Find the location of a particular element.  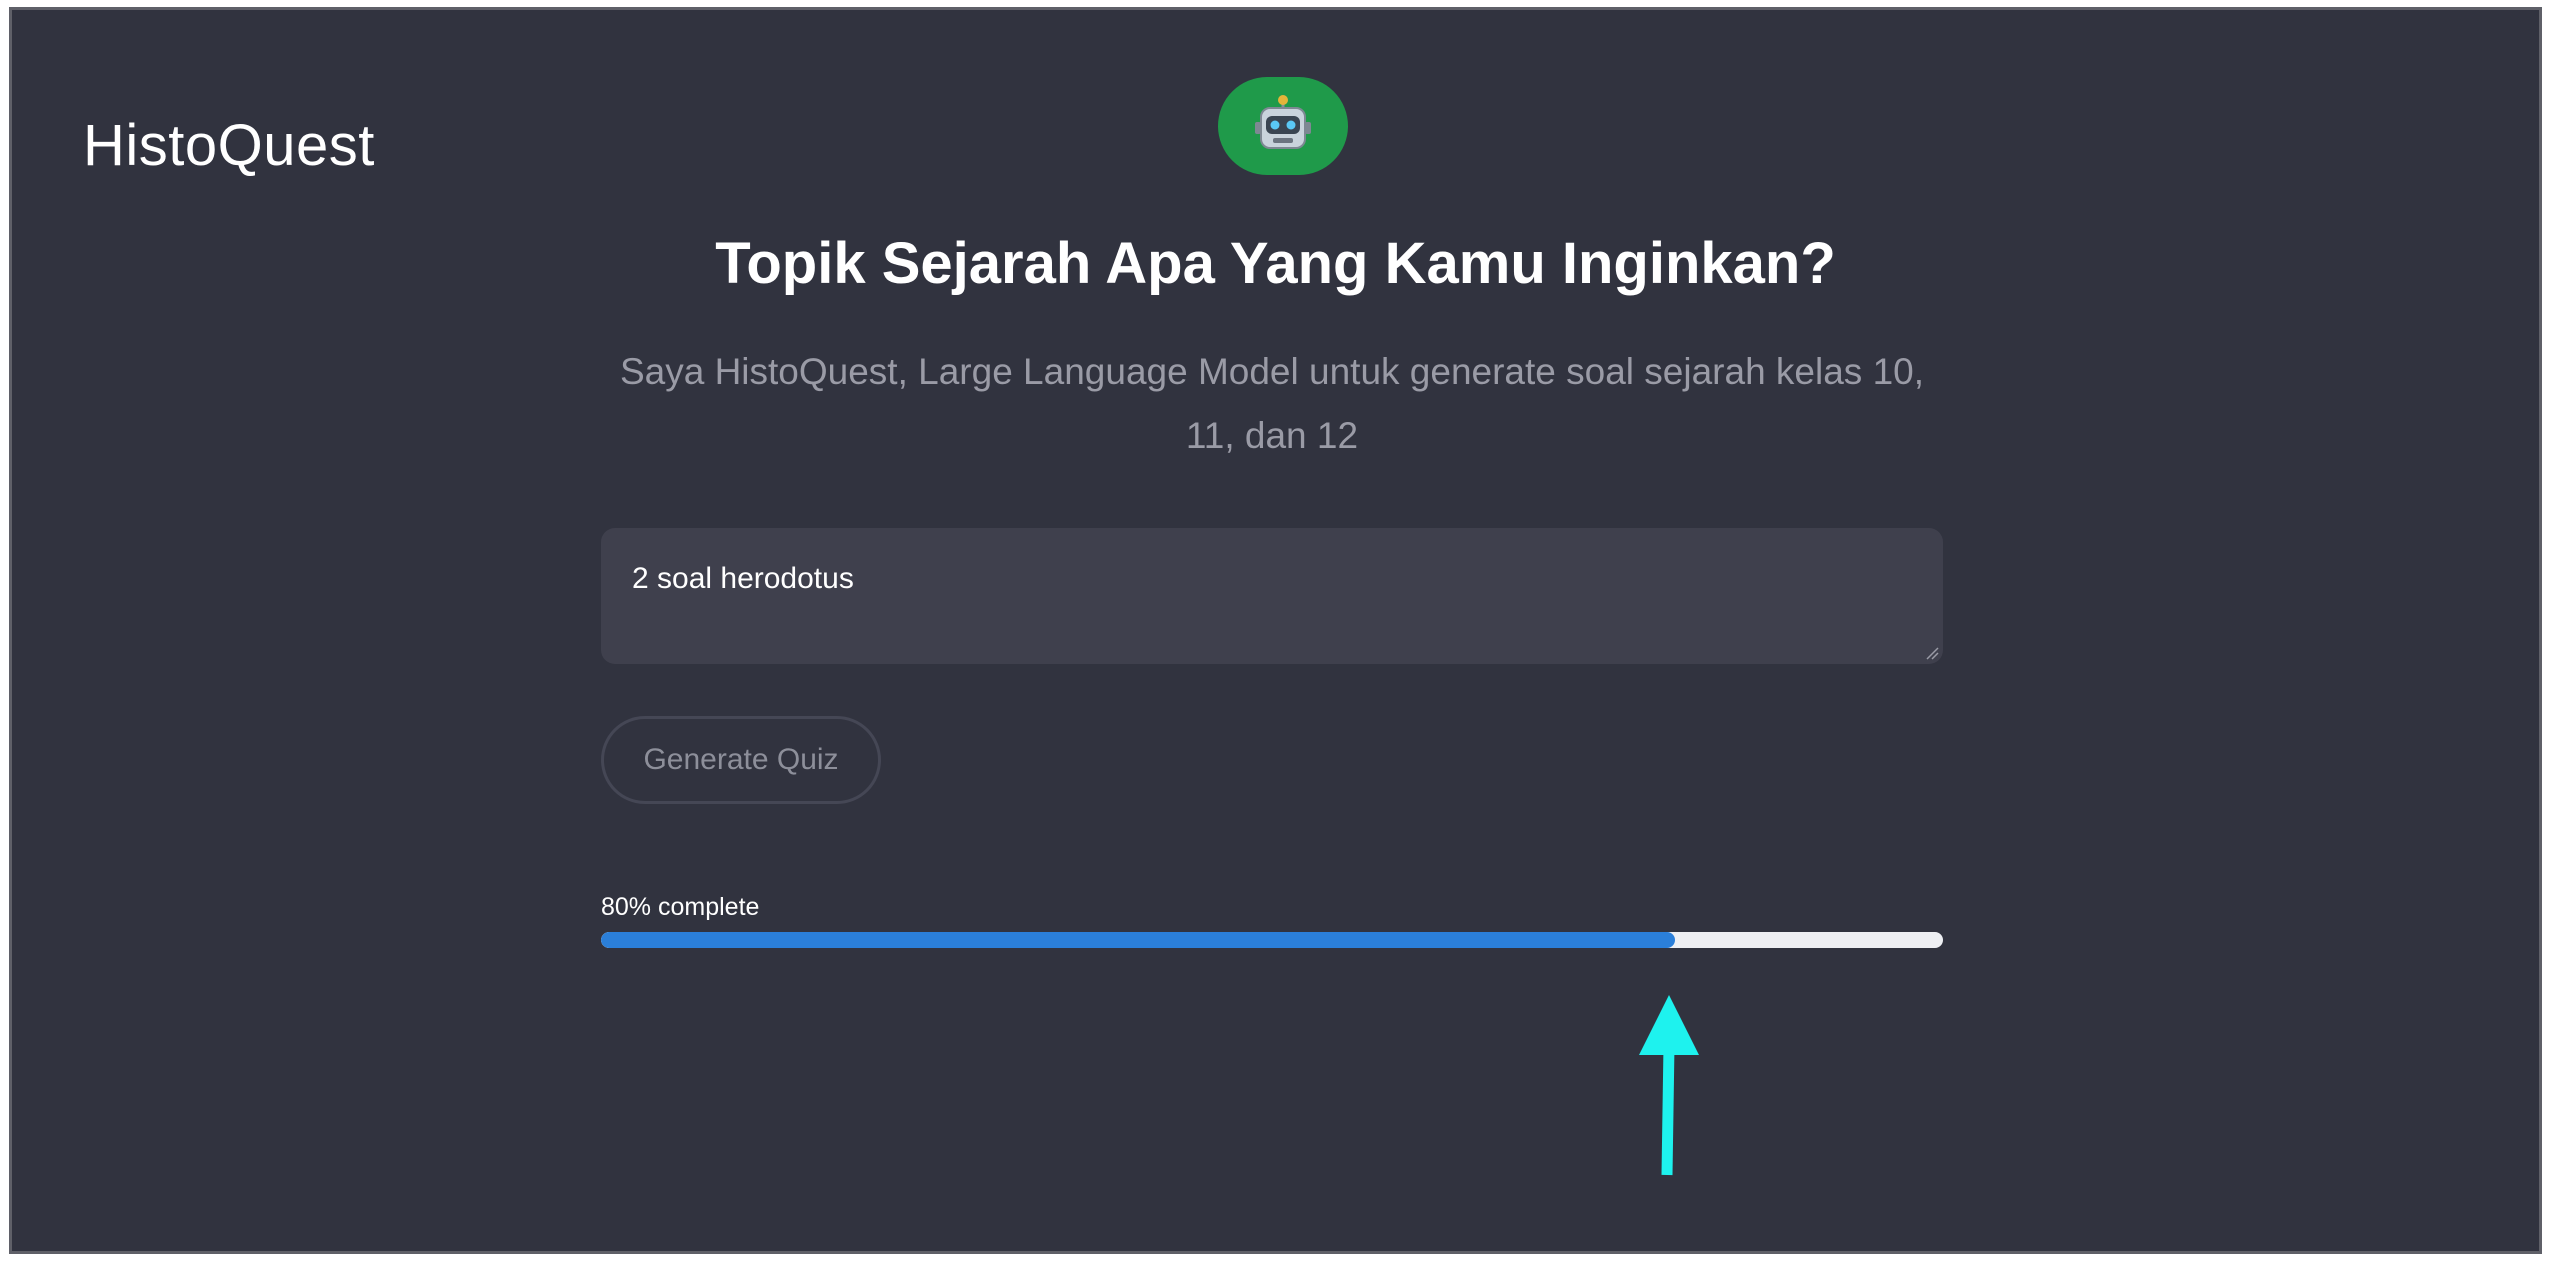

progress-bar is located at coordinates (1272, 940).